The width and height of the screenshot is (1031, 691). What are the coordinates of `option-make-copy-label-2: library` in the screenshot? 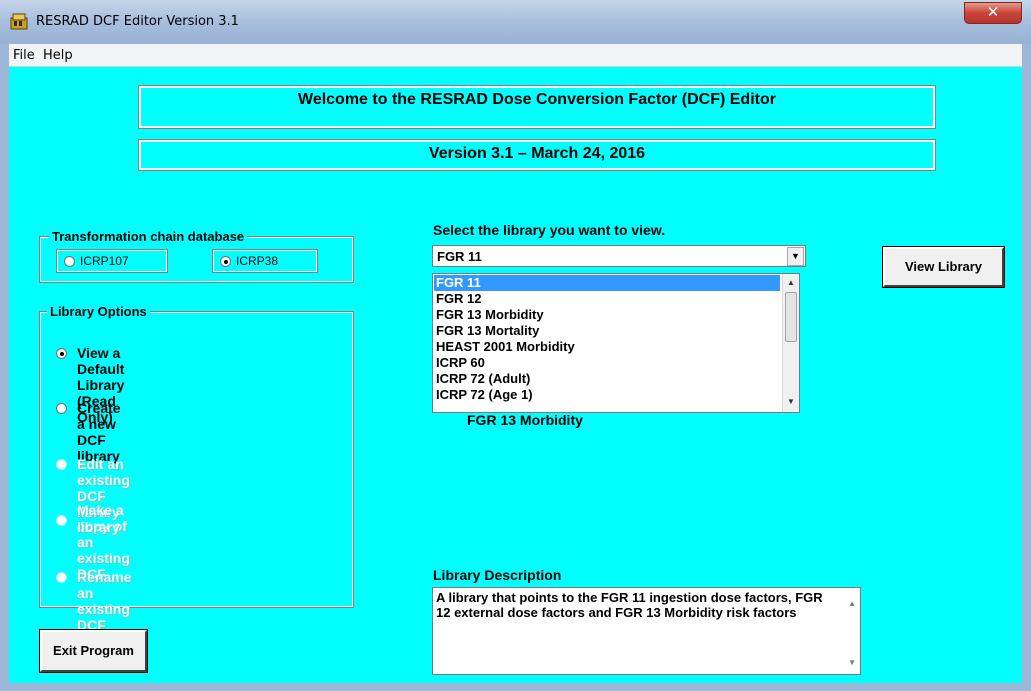 It's located at (98, 527).